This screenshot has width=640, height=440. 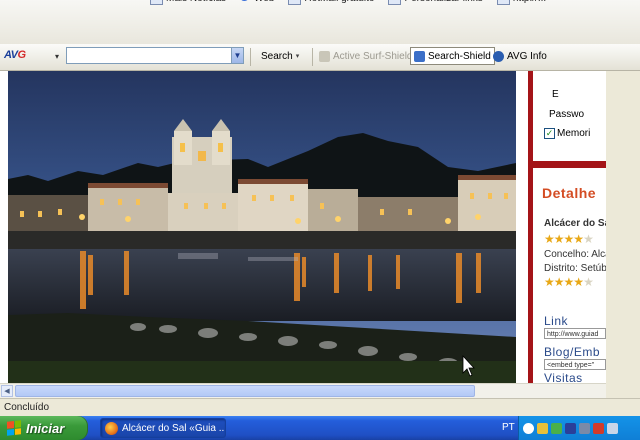 I want to click on remember-label: Memori, so click(x=574, y=133).